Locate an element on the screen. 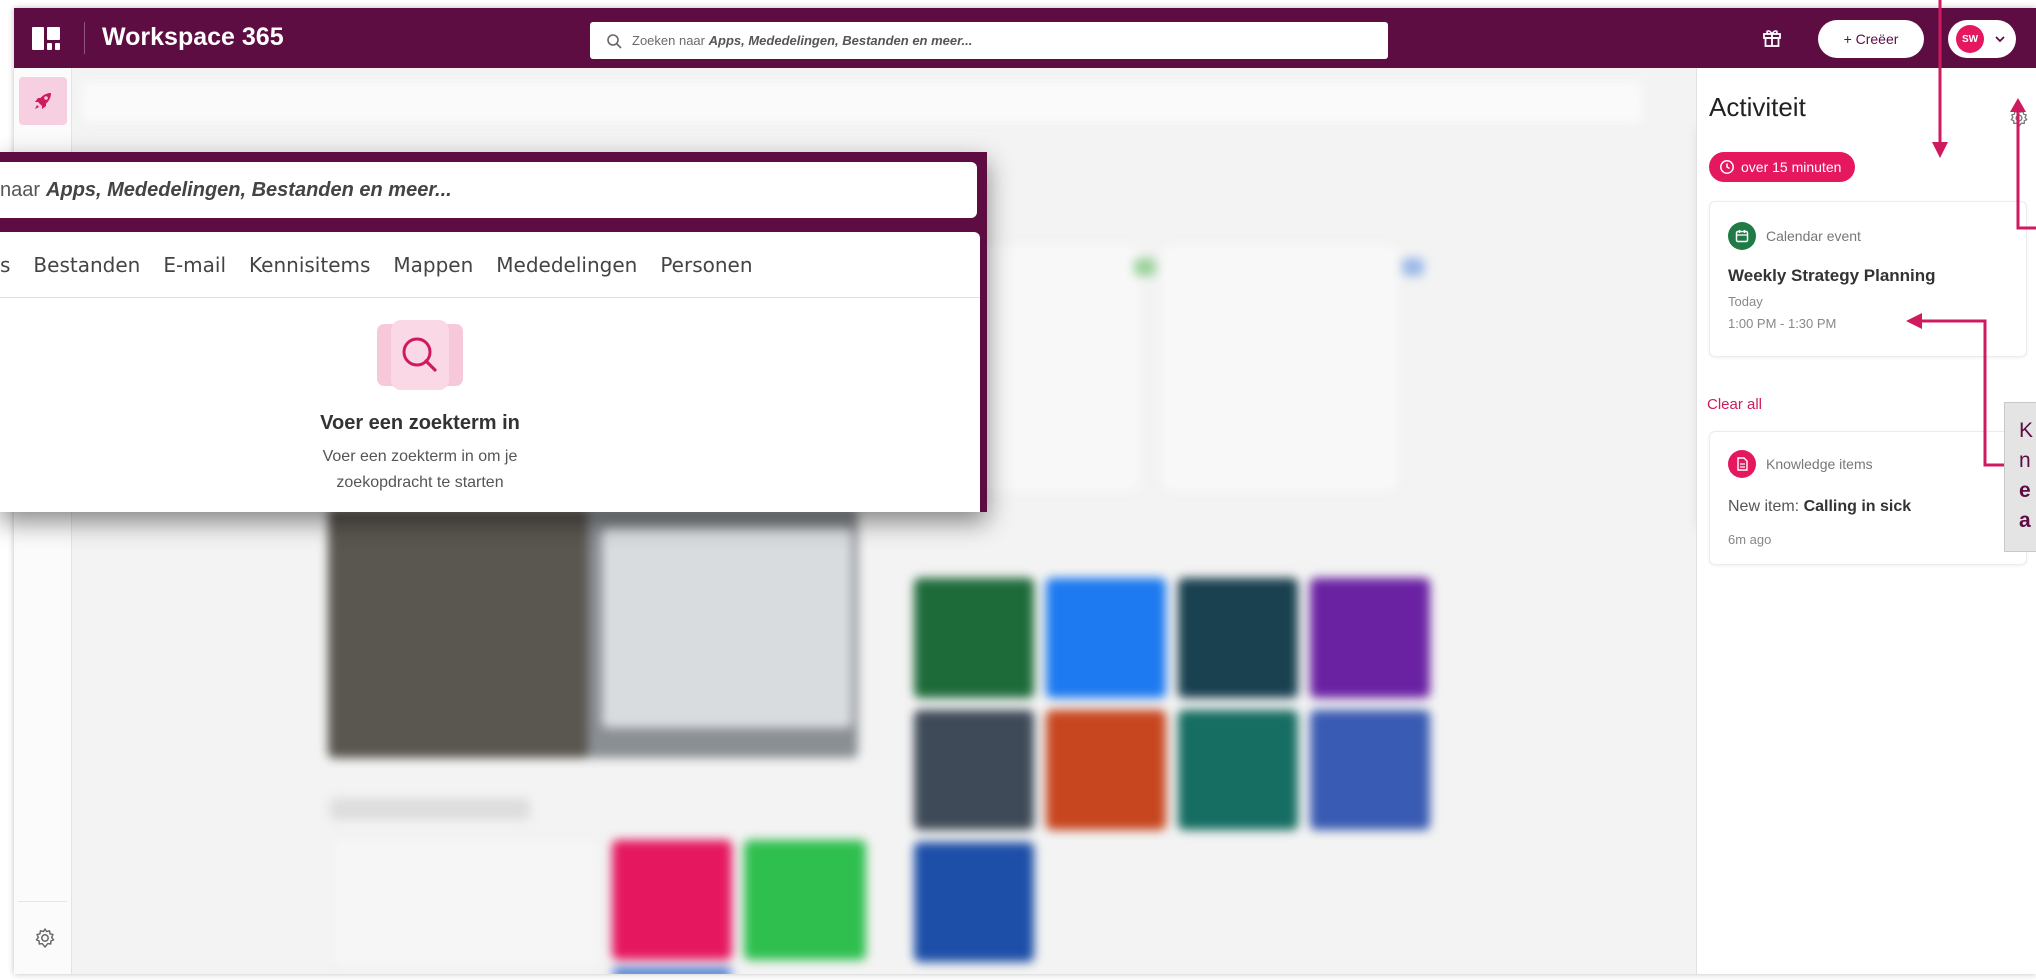 The image size is (2036, 980). tab-bestanden: Bestanden is located at coordinates (86, 265).